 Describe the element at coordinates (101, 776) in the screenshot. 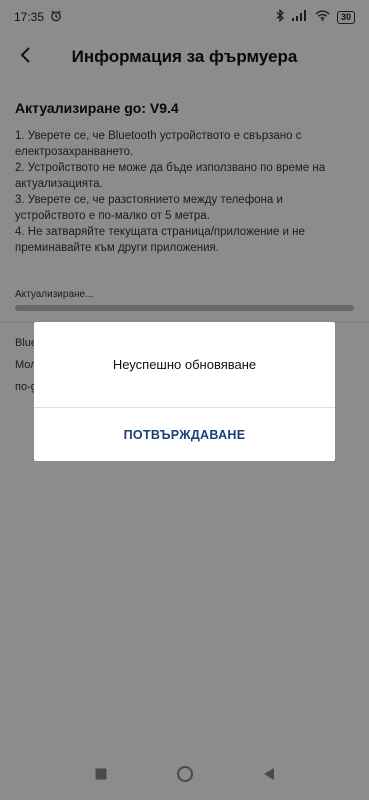

I see `square-icon` at that location.